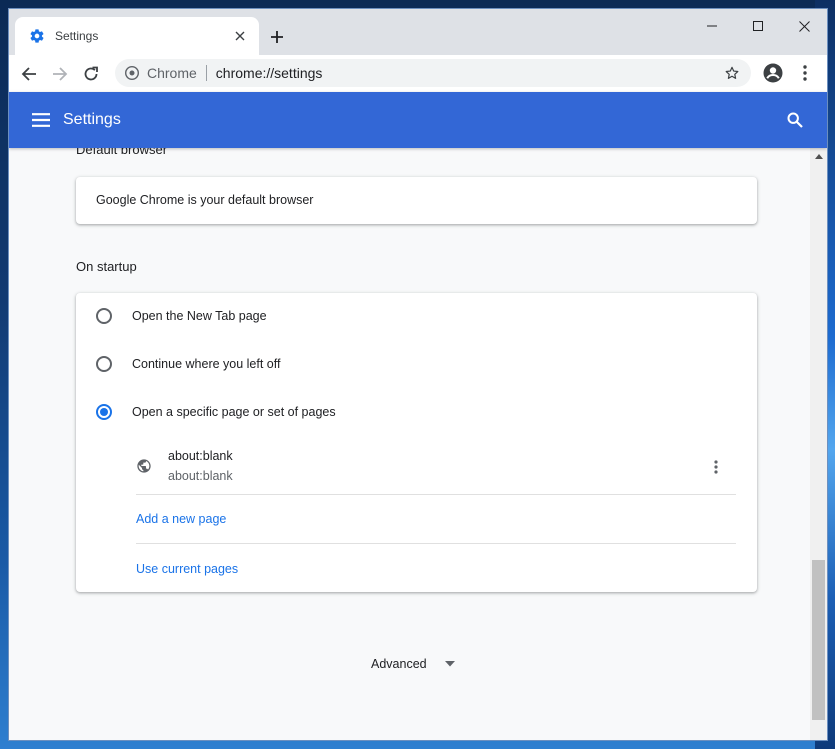 The image size is (835, 749). Describe the element at coordinates (122, 152) in the screenshot. I see `section-label-default-browser: Default browser` at that location.